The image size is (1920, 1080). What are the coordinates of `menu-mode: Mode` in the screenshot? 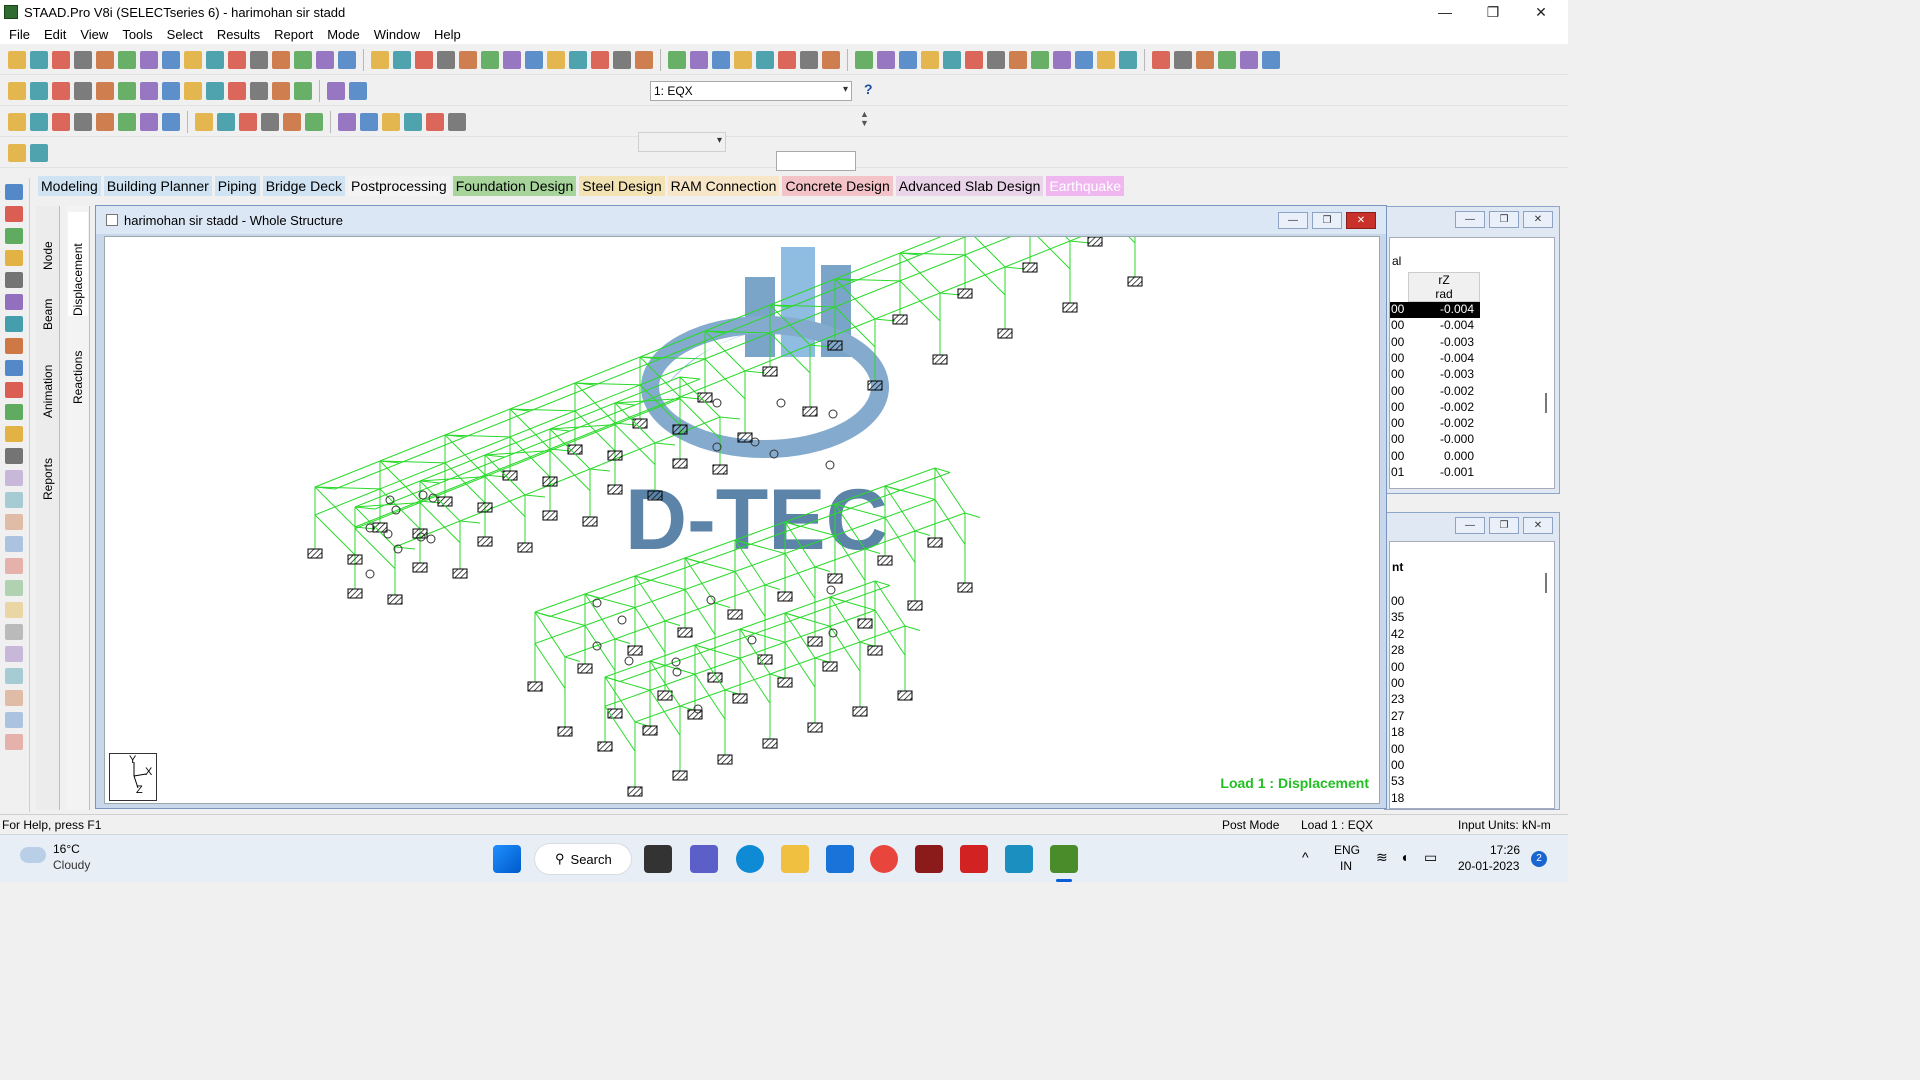 It's located at (343, 34).